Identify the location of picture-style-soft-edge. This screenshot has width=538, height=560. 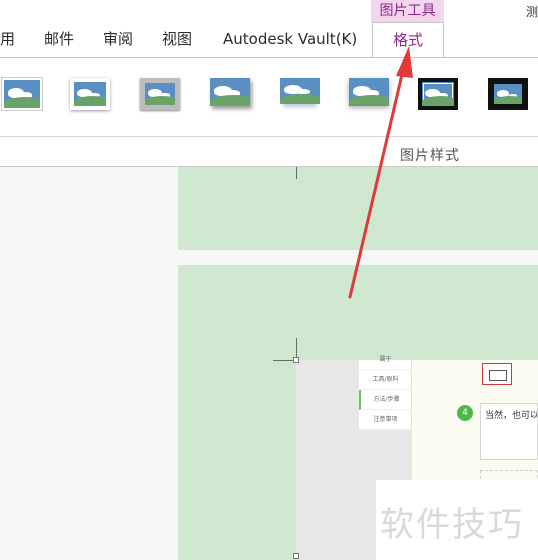
(369, 94).